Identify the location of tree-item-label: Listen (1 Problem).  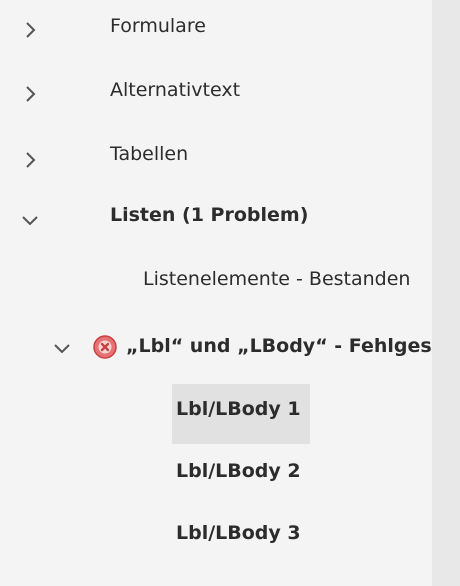
(209, 215).